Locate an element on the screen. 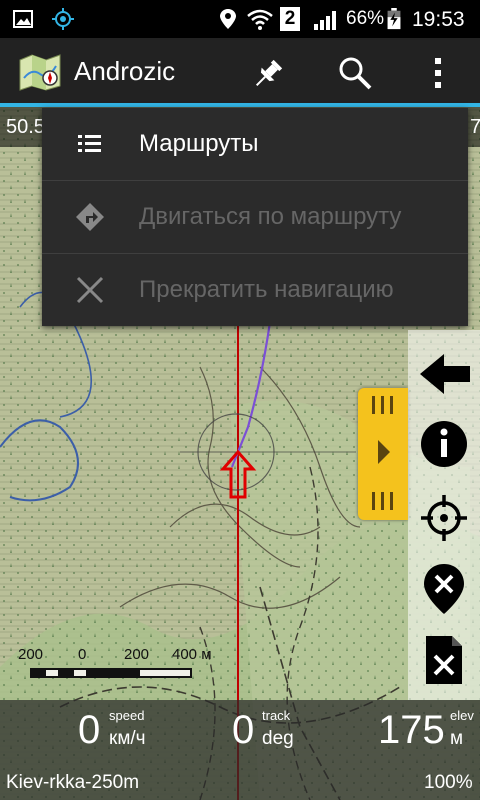  action-bar is located at coordinates (240, 72).